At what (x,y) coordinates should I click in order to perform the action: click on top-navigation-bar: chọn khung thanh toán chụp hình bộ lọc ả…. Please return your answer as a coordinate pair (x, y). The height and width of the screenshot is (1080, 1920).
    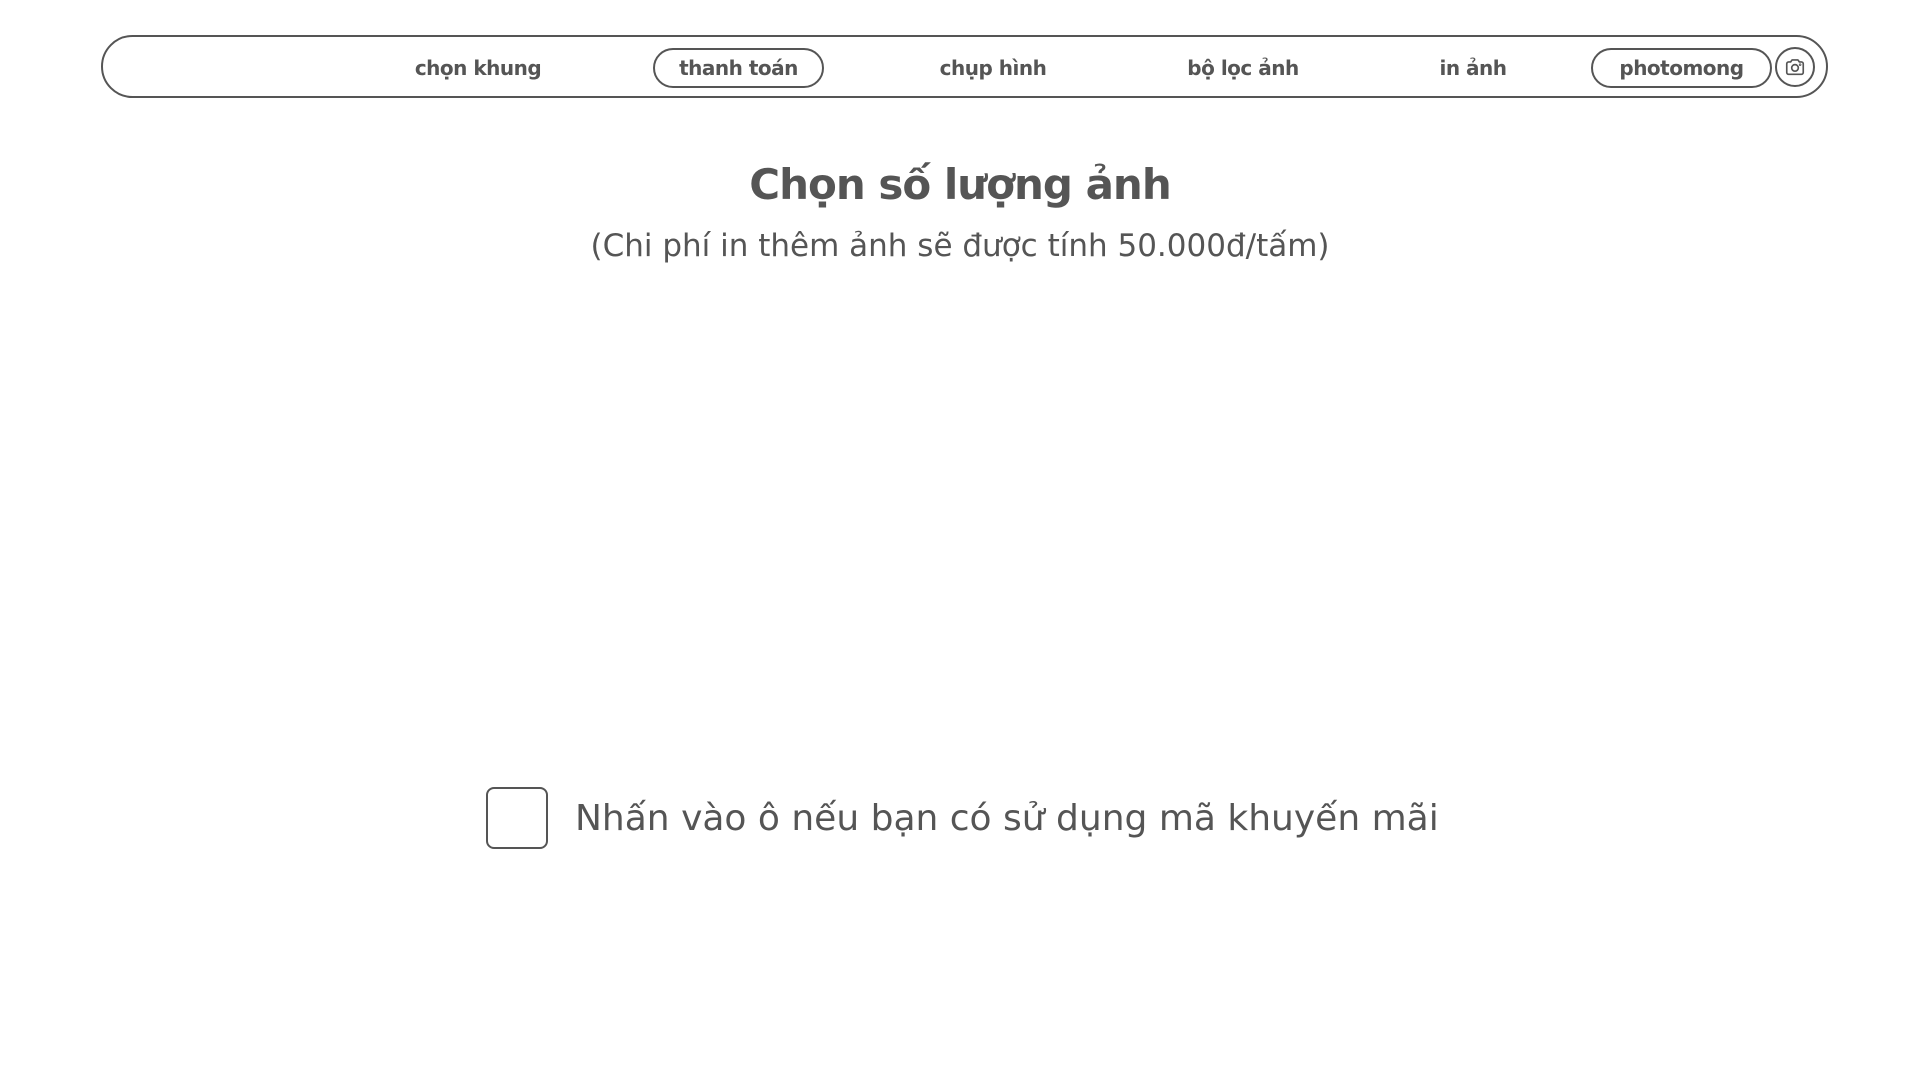
    Looking at the image, I should click on (964, 66).